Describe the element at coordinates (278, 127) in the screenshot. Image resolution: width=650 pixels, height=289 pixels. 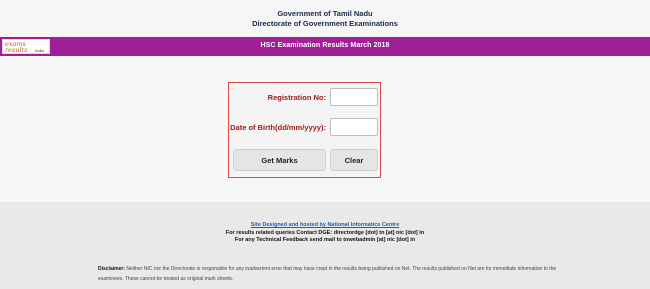
I see `dob-label: Date of Birth(dd/mm/yyyy):` at that location.